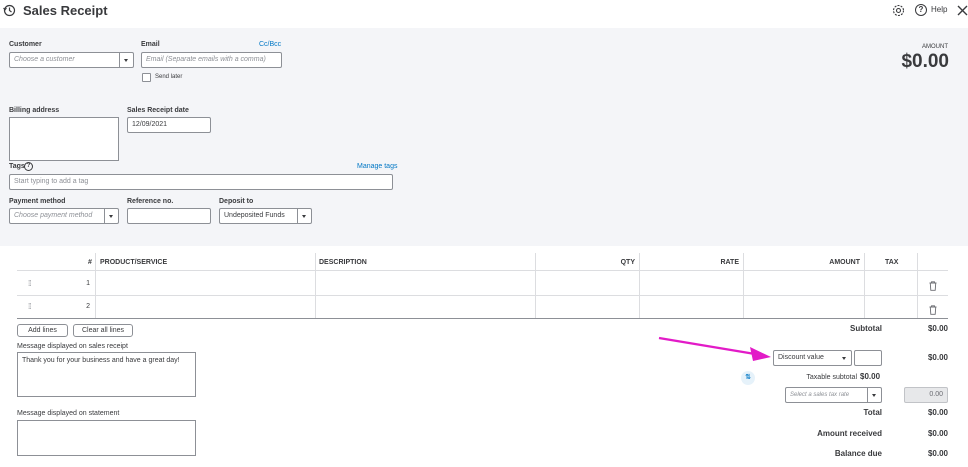 The image size is (968, 467). Describe the element at coordinates (627, 262) in the screenshot. I see `col-header-qty: QTY` at that location.